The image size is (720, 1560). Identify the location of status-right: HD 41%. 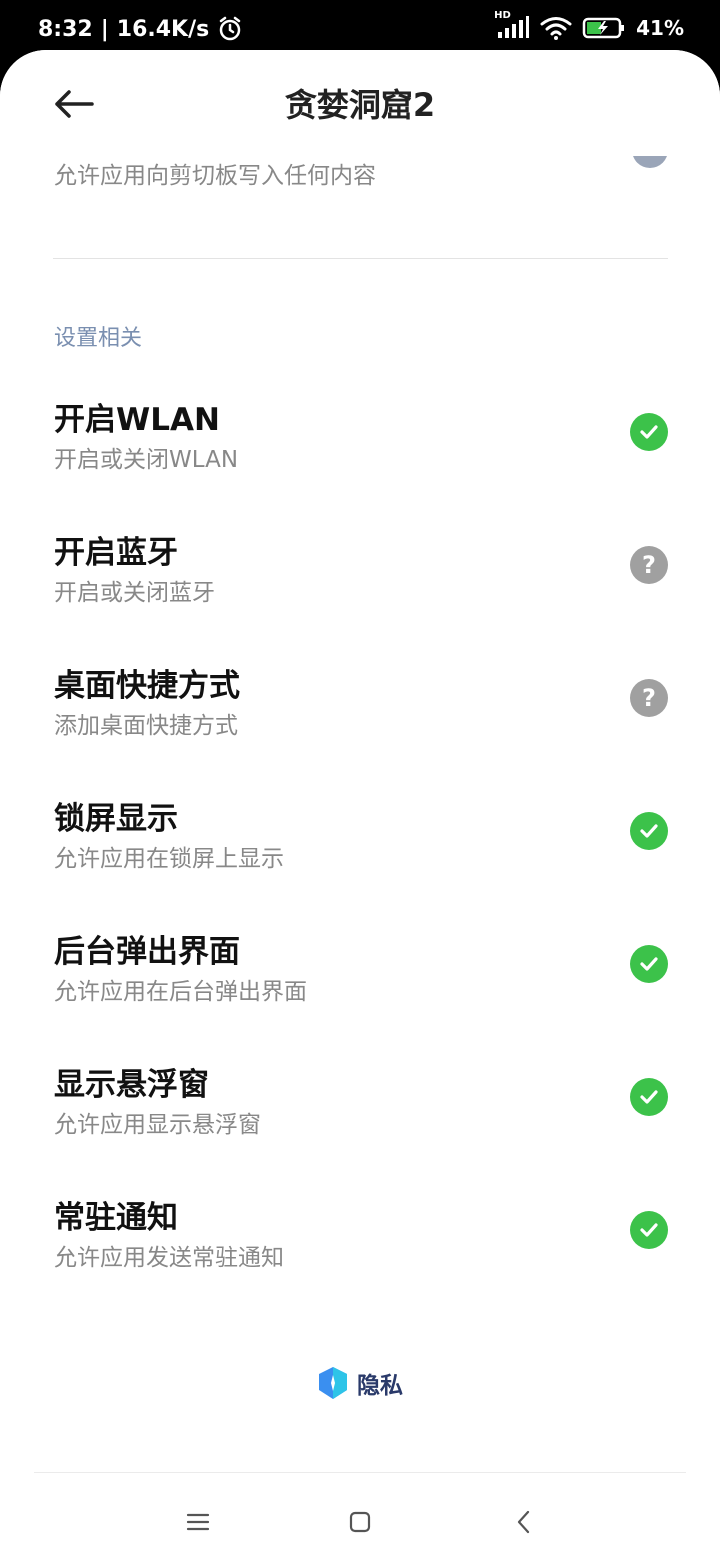
(589, 25).